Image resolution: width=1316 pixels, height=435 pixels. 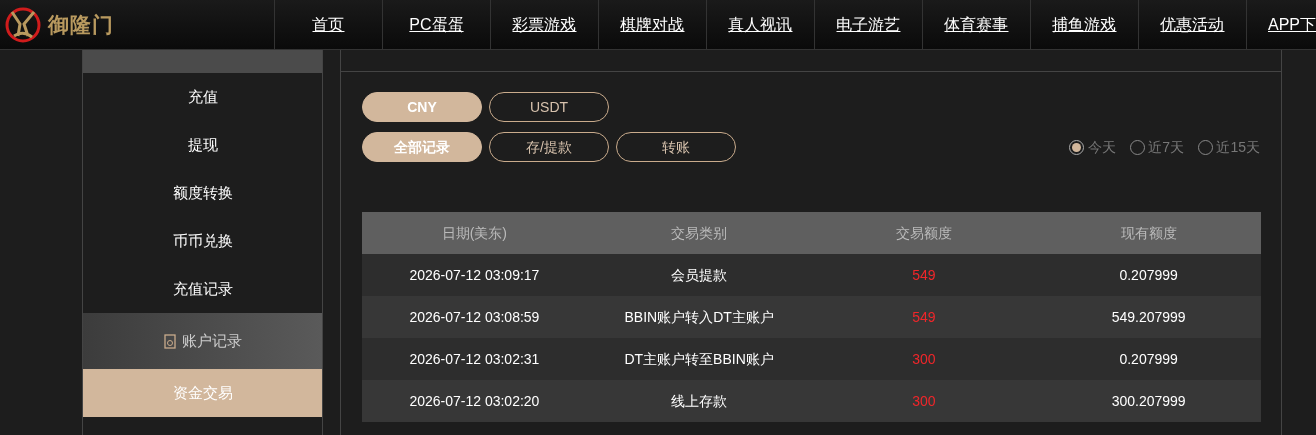 I want to click on column-header: 交易类别, so click(x=699, y=233).